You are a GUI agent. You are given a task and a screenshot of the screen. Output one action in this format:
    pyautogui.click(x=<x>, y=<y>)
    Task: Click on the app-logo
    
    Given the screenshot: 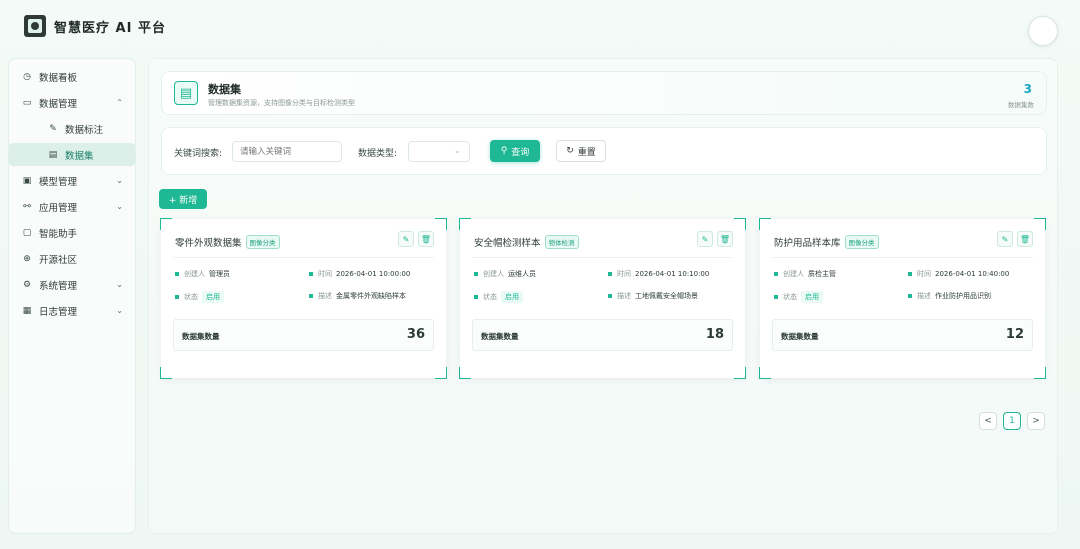 What is the action you would take?
    pyautogui.click(x=35, y=26)
    